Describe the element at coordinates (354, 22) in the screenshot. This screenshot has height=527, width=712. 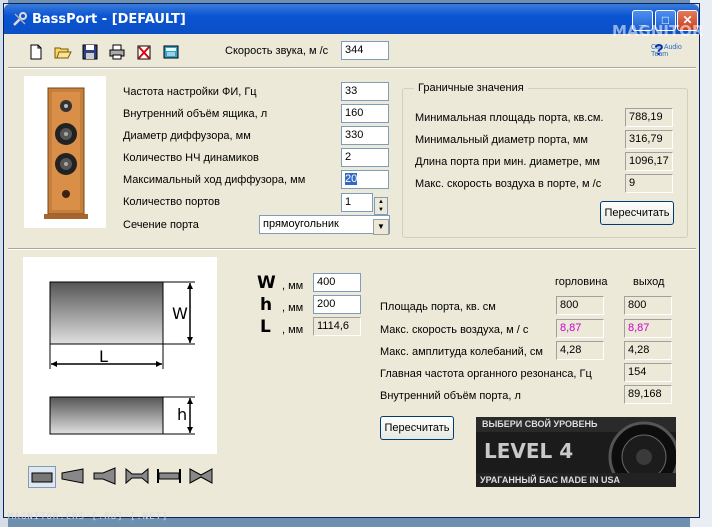
I see `title-bar: BassPort - [DEFAULT] _ □ ✕ MAGNITOR` at that location.